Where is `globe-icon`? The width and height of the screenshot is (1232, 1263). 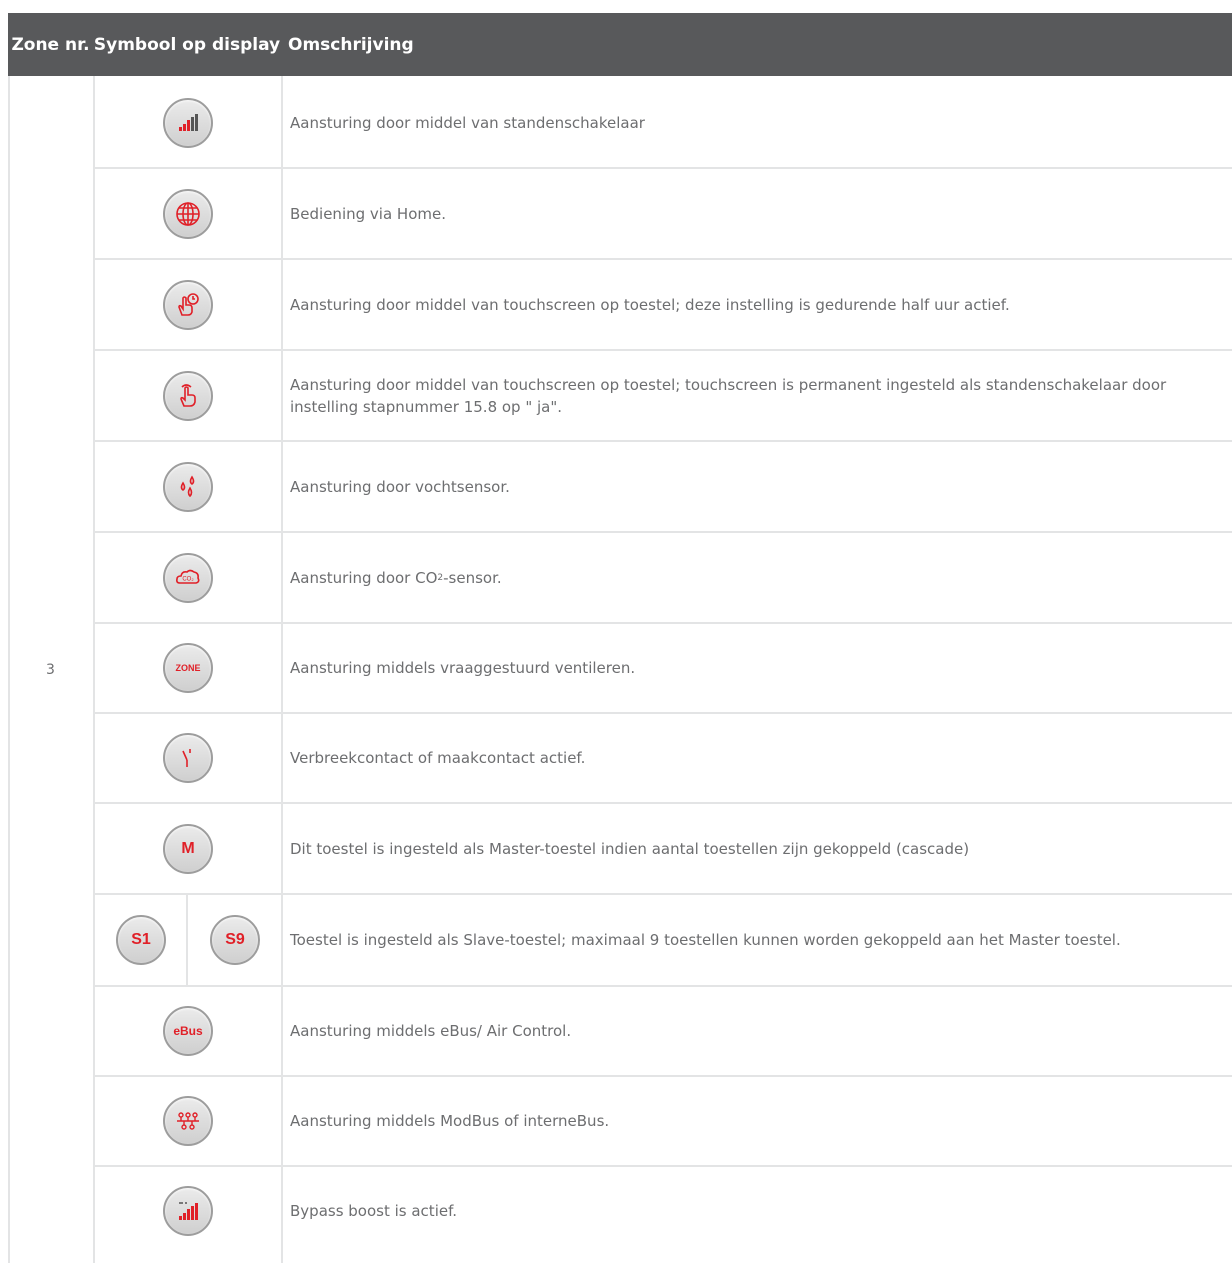 globe-icon is located at coordinates (188, 213).